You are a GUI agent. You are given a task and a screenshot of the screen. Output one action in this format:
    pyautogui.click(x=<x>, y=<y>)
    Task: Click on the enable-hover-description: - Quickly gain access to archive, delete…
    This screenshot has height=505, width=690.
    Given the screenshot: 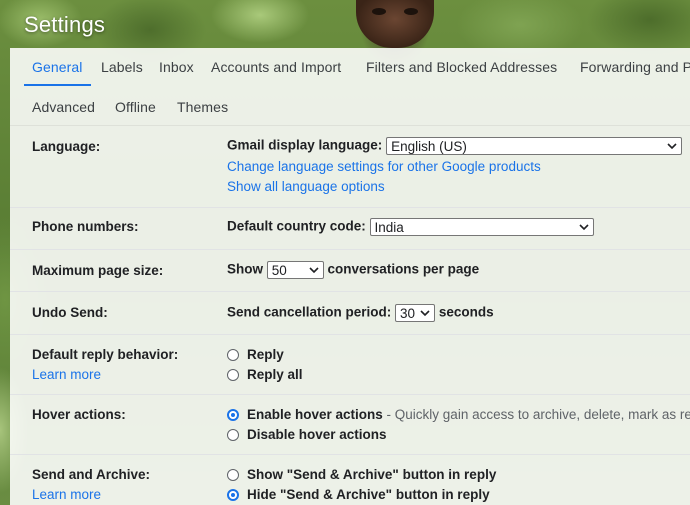 What is the action you would take?
    pyautogui.click(x=536, y=414)
    